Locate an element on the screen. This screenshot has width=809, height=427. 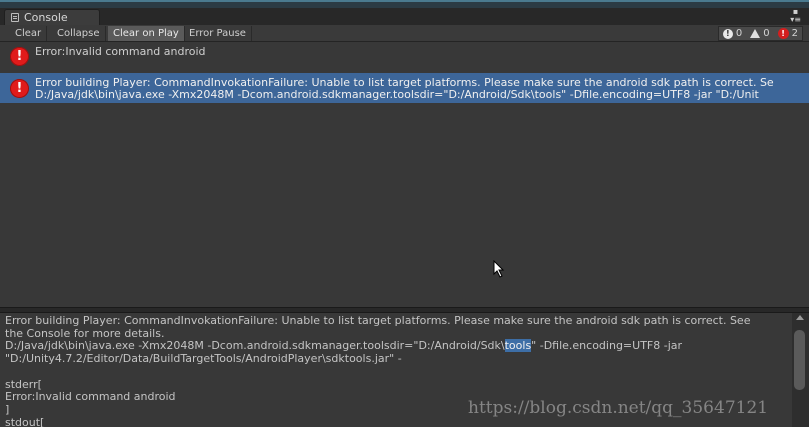
scroll-thumb is located at coordinates (799, 360).